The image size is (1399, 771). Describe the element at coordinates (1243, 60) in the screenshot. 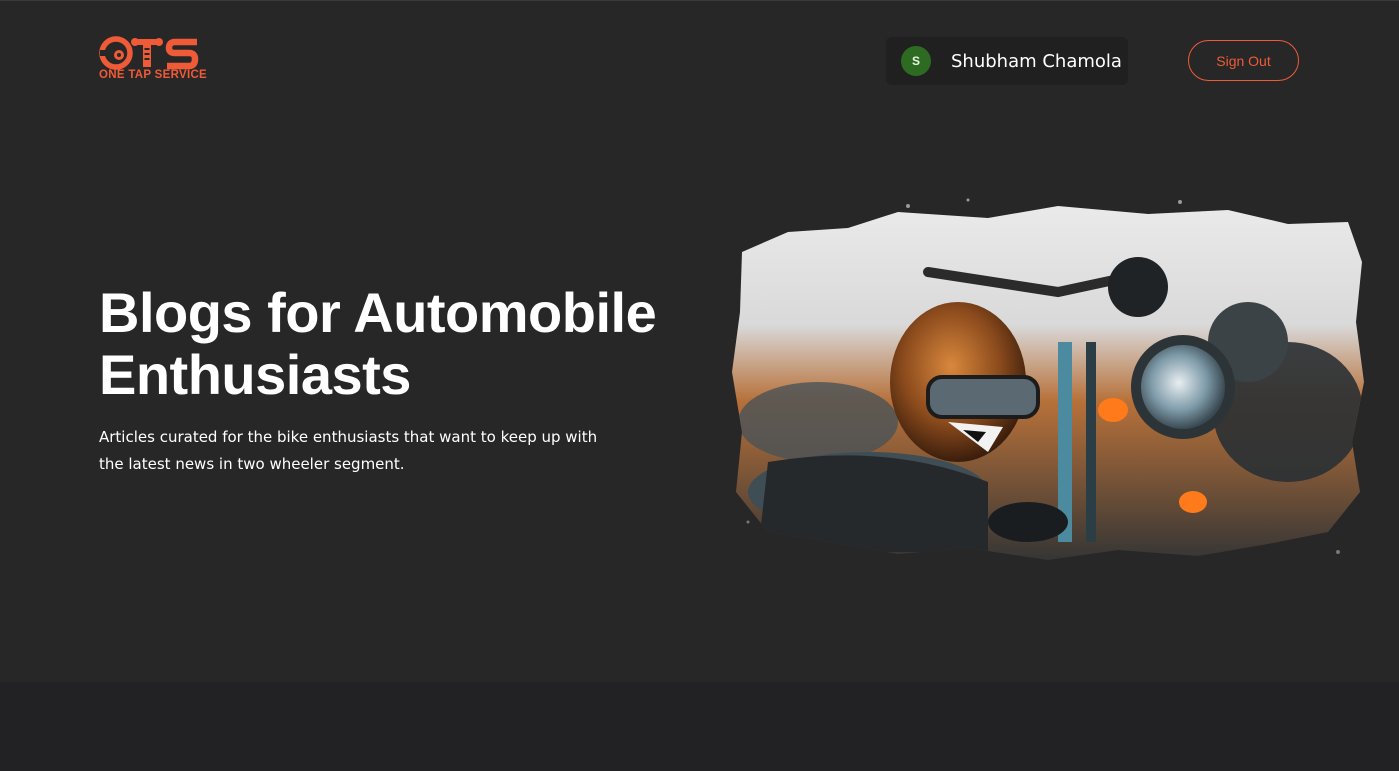

I see `sign-out-button: Sign Out` at that location.